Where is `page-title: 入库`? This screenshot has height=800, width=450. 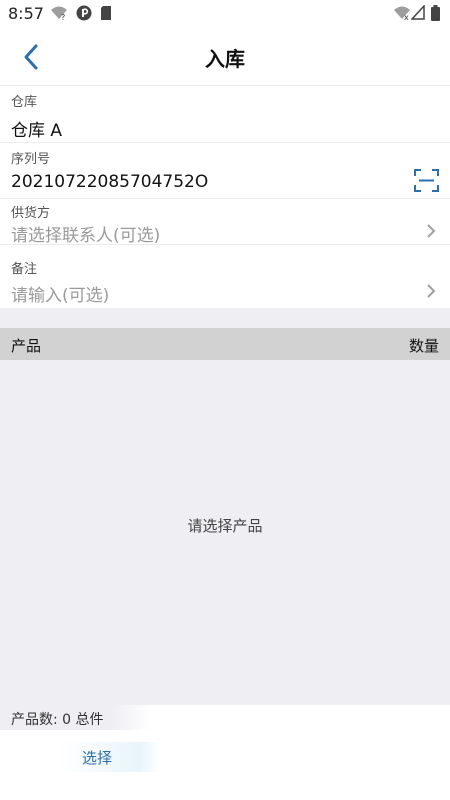
page-title: 入库 is located at coordinates (225, 59).